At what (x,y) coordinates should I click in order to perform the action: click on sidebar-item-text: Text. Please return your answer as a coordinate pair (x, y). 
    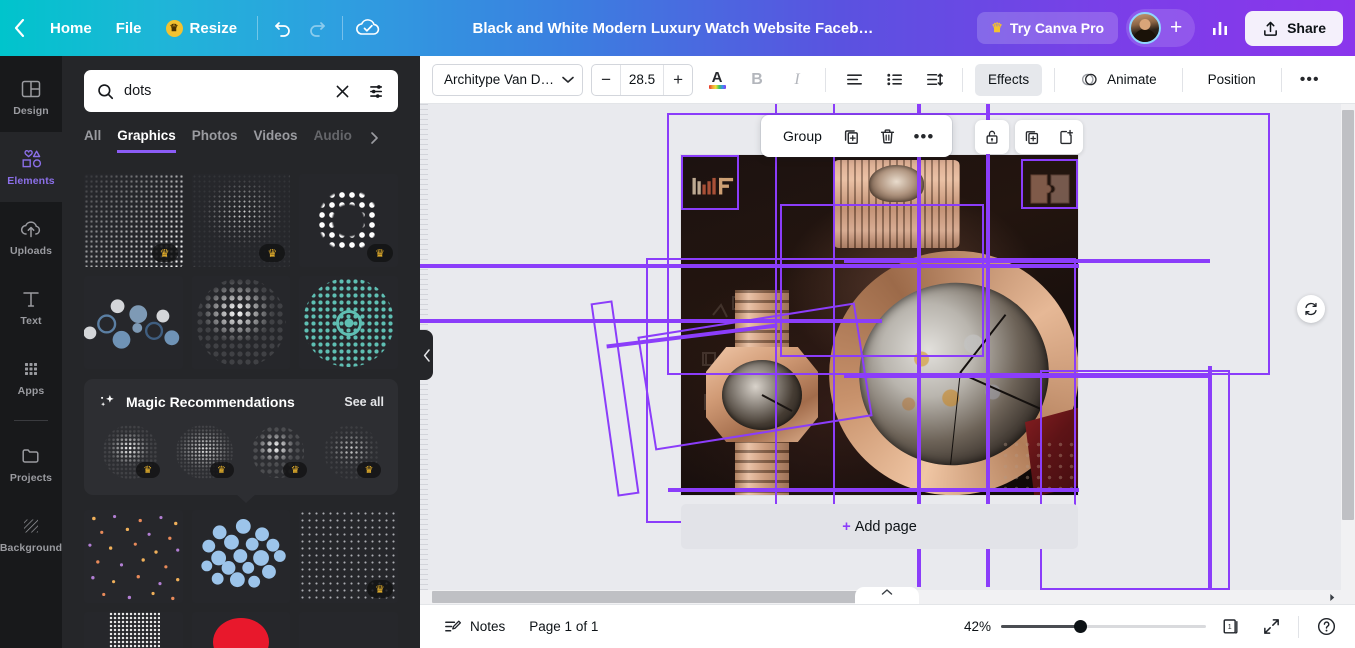
    Looking at the image, I should click on (31, 307).